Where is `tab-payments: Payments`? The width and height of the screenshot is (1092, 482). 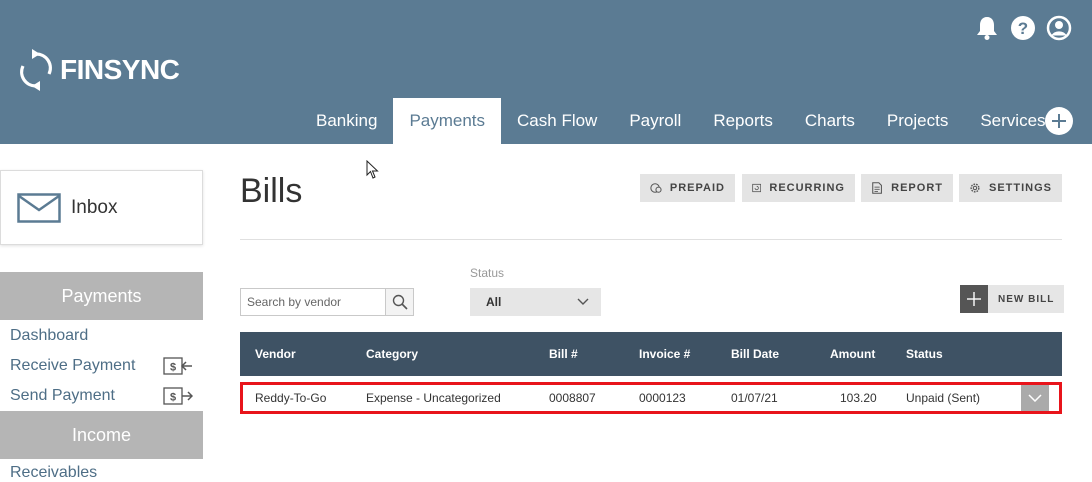
tab-payments: Payments is located at coordinates (447, 121).